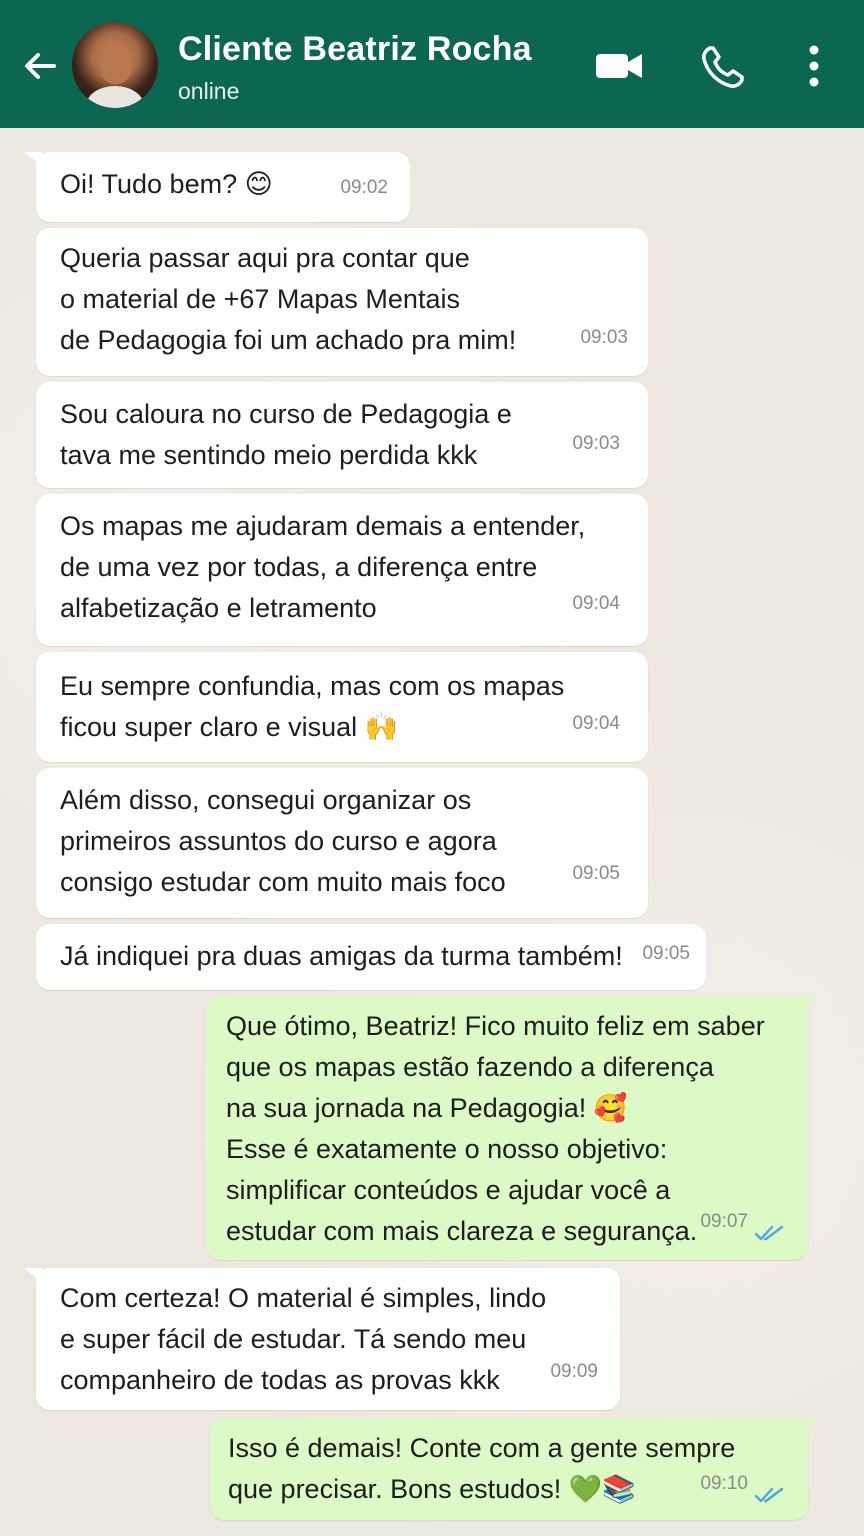 The height and width of the screenshot is (1536, 864). Describe the element at coordinates (40, 66) in the screenshot. I see `back-arrow-icon` at that location.